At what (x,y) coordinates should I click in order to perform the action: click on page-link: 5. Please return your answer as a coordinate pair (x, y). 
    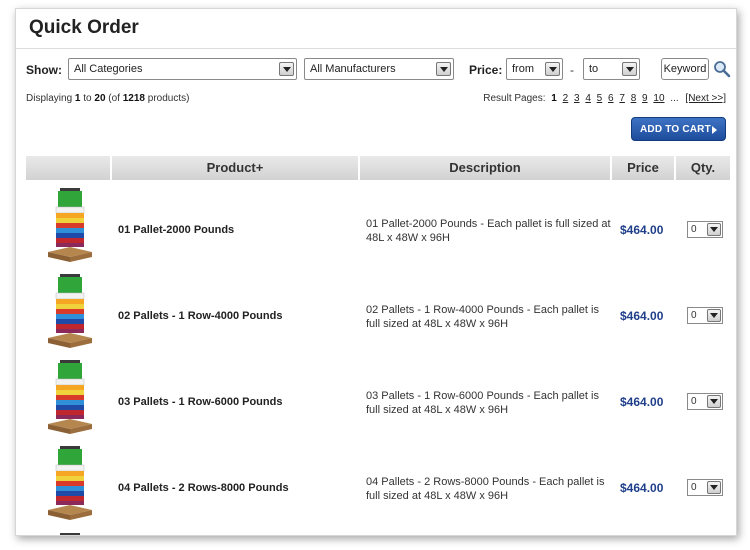
    Looking at the image, I should click on (600, 98).